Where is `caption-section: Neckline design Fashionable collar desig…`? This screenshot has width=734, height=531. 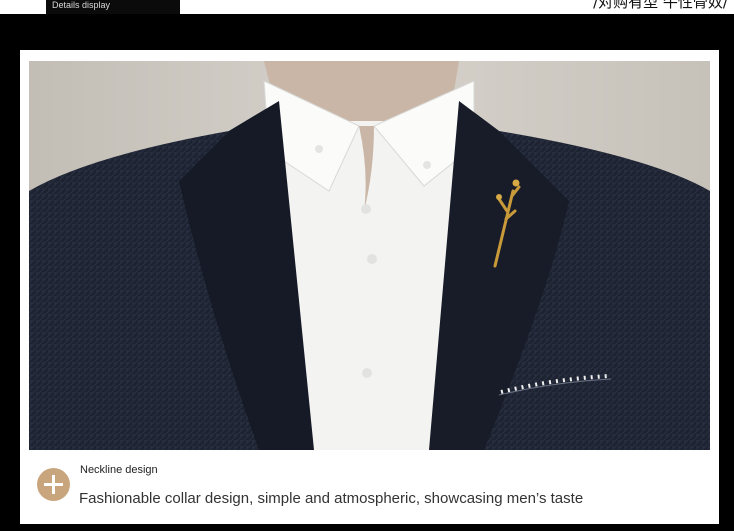 caption-section: Neckline design Fashionable collar desig… is located at coordinates (371, 488).